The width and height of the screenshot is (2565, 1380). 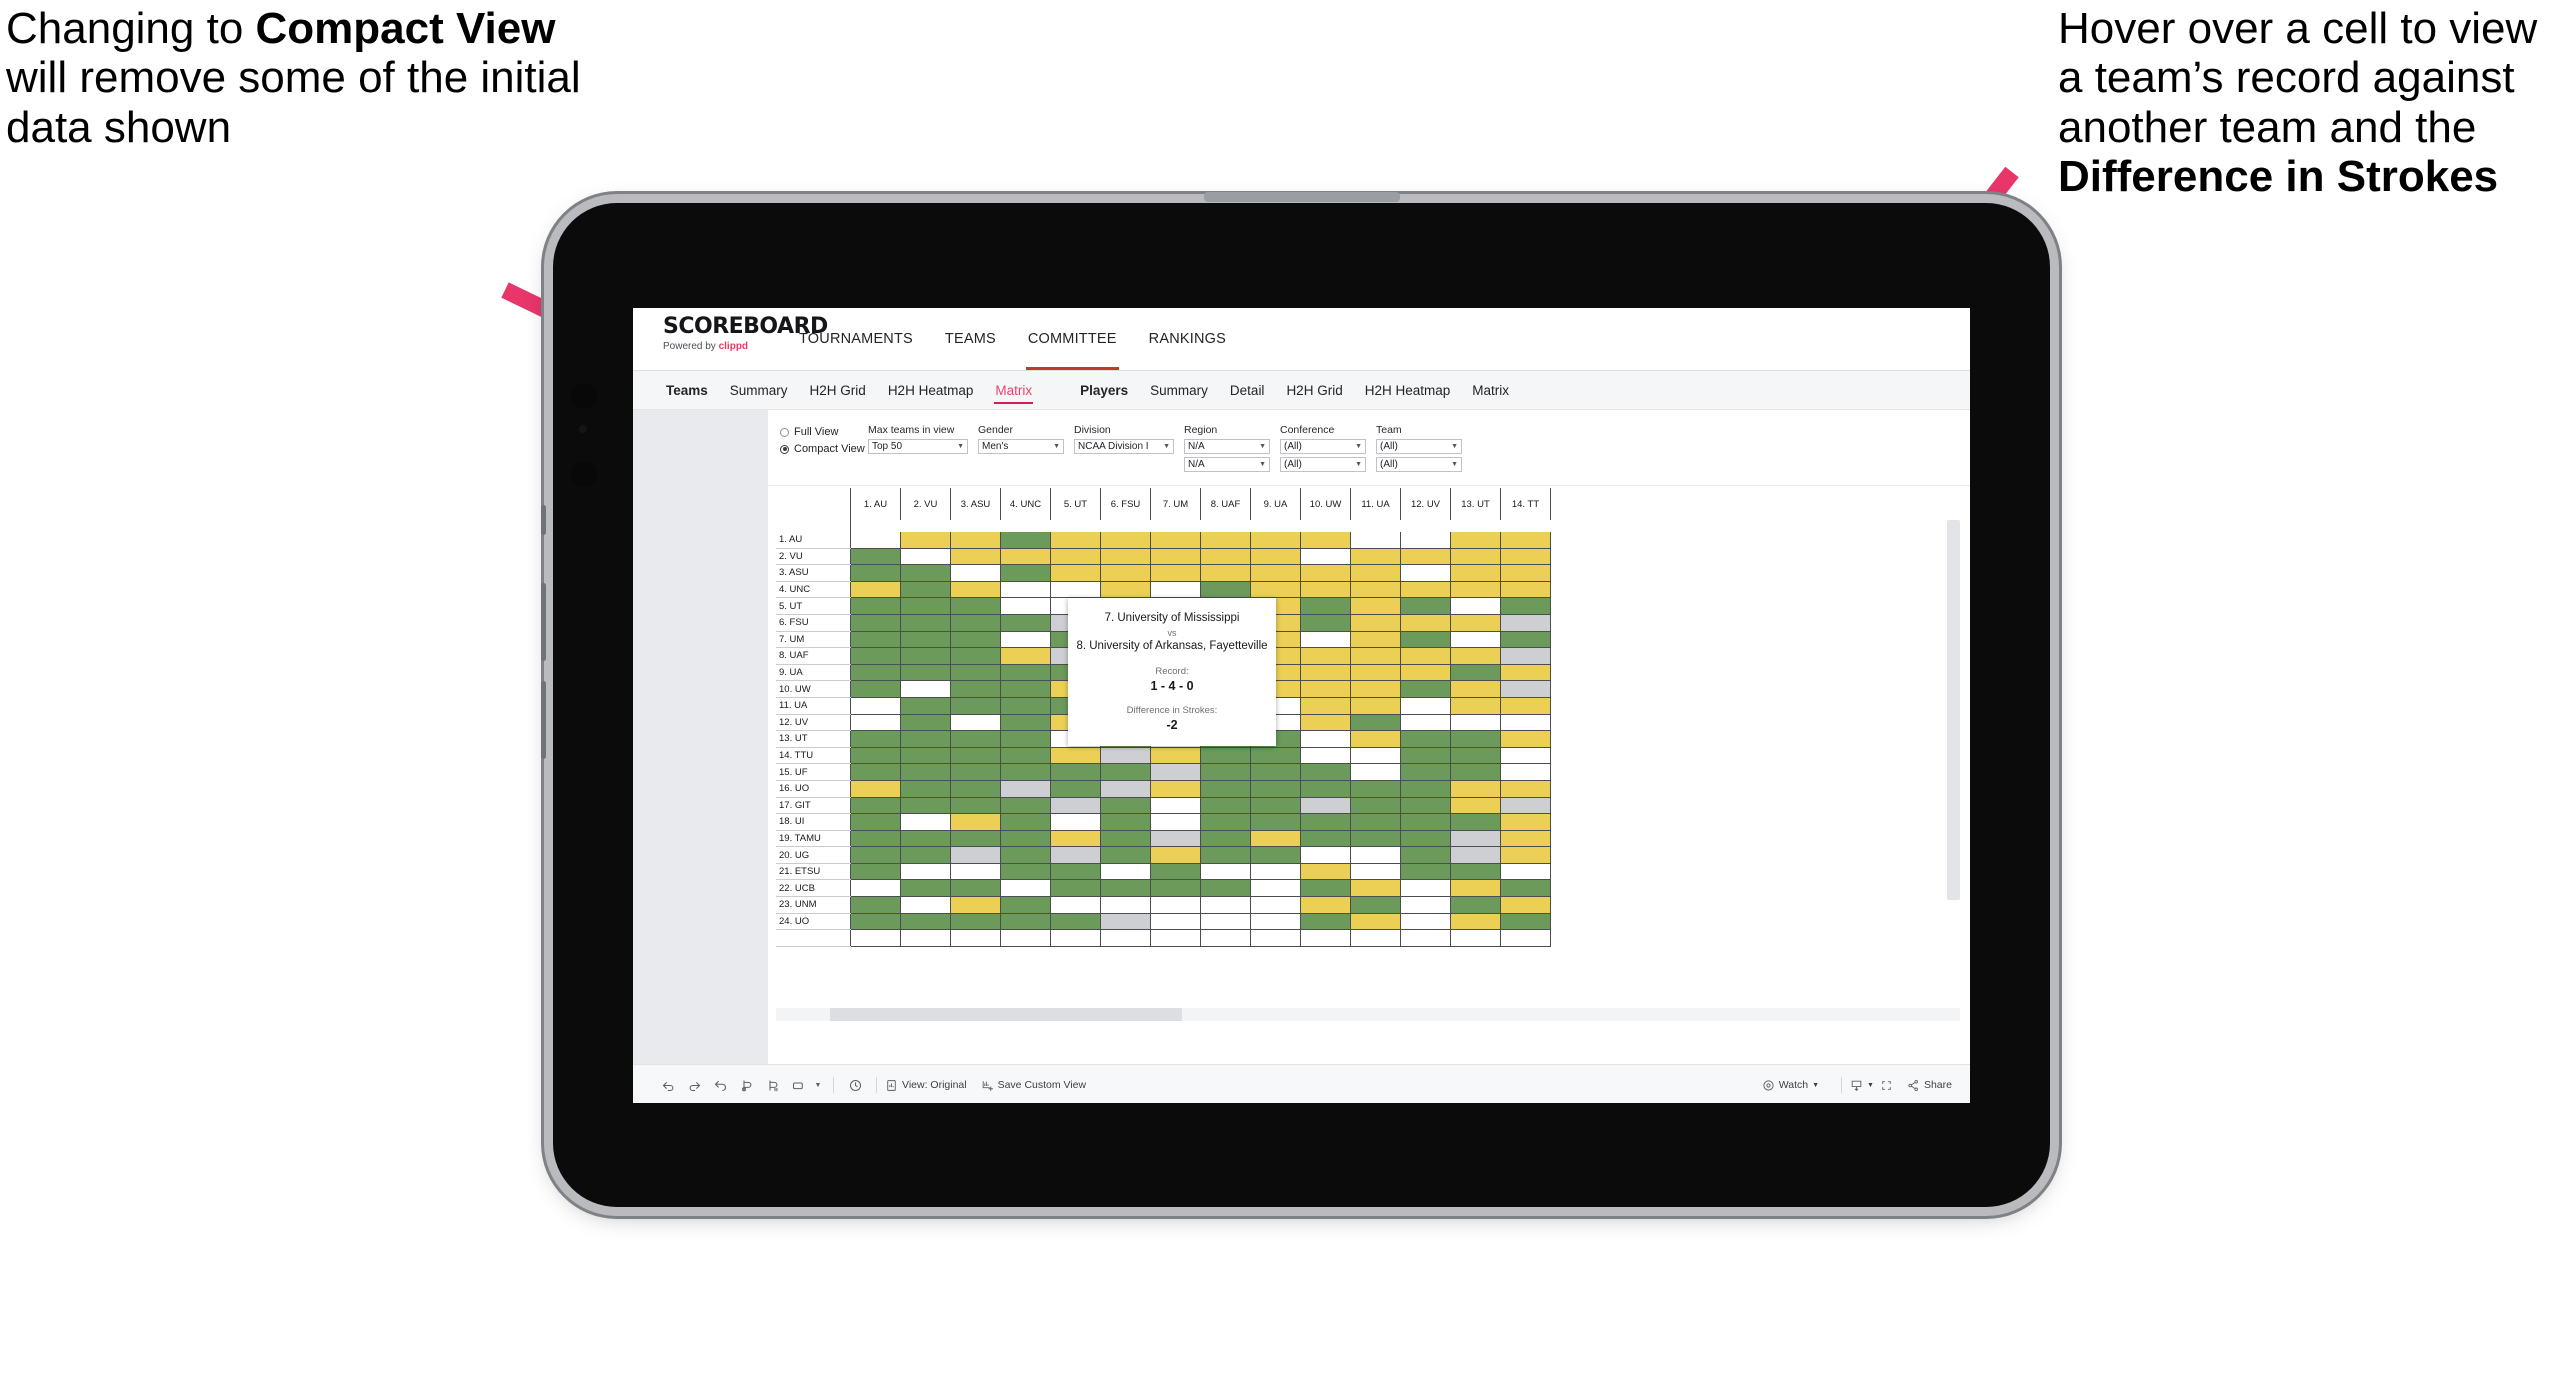 What do you see at coordinates (813, 922) in the screenshot?
I see `matrix-row-header: 24. UO` at bounding box center [813, 922].